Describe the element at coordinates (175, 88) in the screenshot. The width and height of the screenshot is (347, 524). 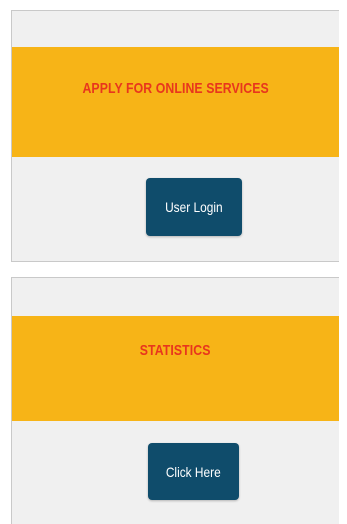
I see `online-services-title: APPLY FOR ONLINE SERVICES` at that location.